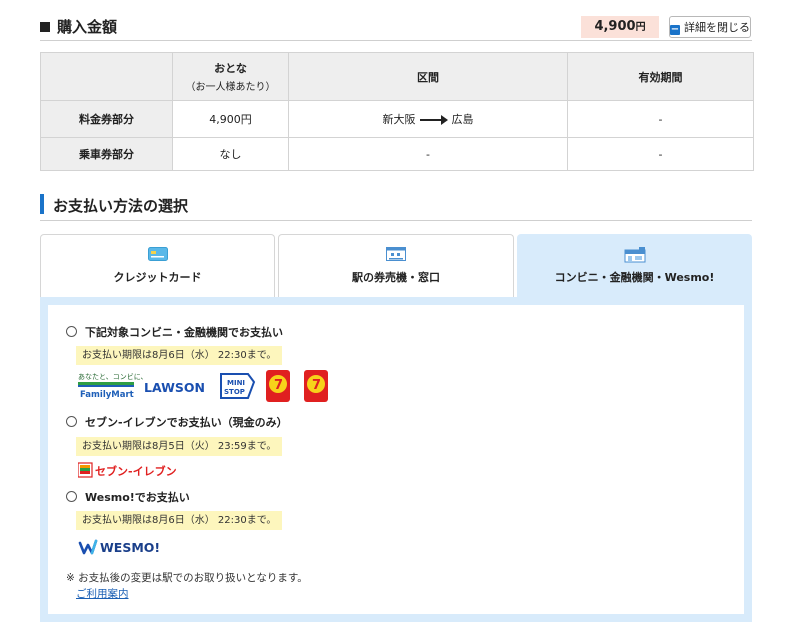 Image resolution: width=800 pixels, height=638 pixels. What do you see at coordinates (396, 207) in the screenshot?
I see `payment-method-heading: お支払い方法の選択` at bounding box center [396, 207].